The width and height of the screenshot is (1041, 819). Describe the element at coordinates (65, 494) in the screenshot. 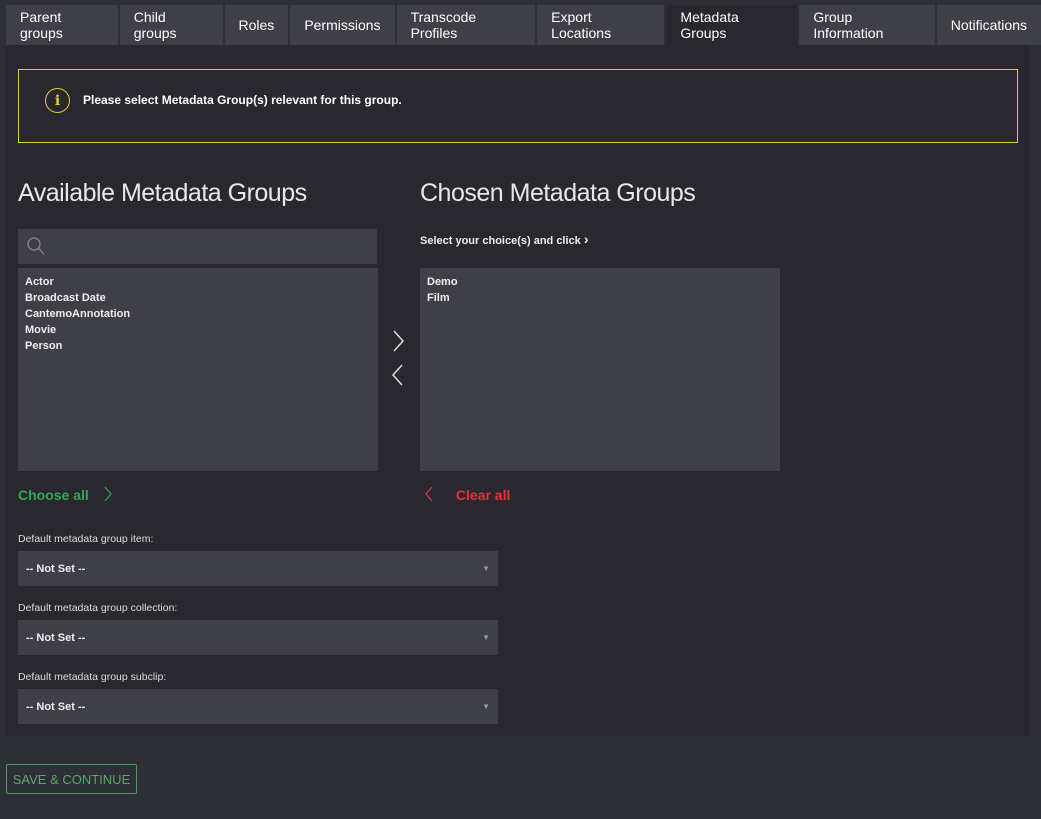

I see `choose-all-link: Choose all` at that location.